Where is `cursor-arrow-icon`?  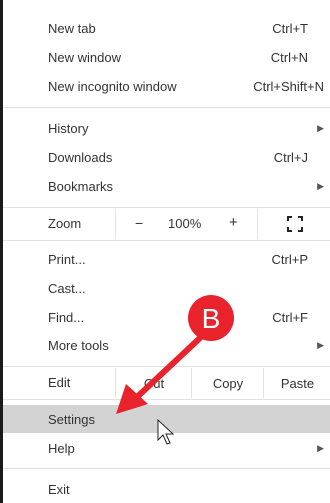
cursor-arrow-icon is located at coordinates (166, 431).